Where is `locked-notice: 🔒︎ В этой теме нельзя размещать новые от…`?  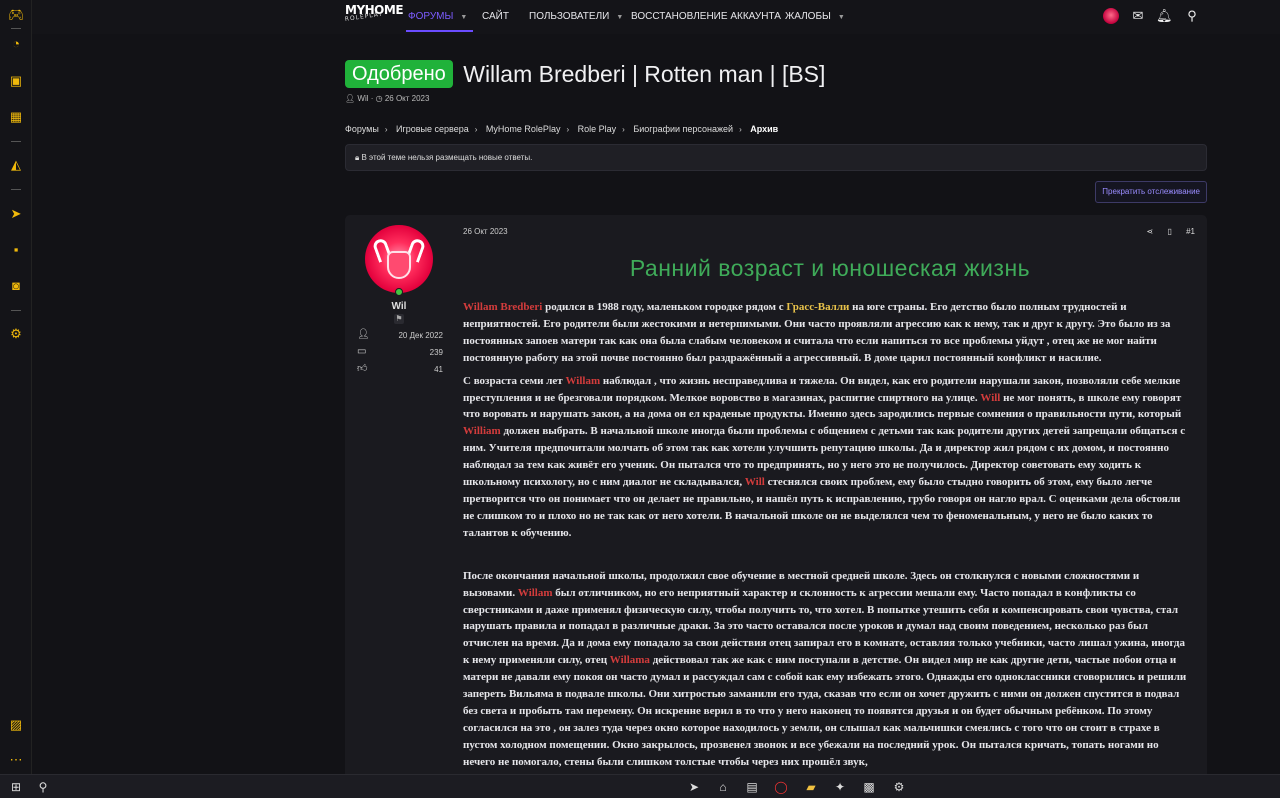
locked-notice: 🔒︎ В этой теме нельзя размещать новые от… is located at coordinates (776, 157).